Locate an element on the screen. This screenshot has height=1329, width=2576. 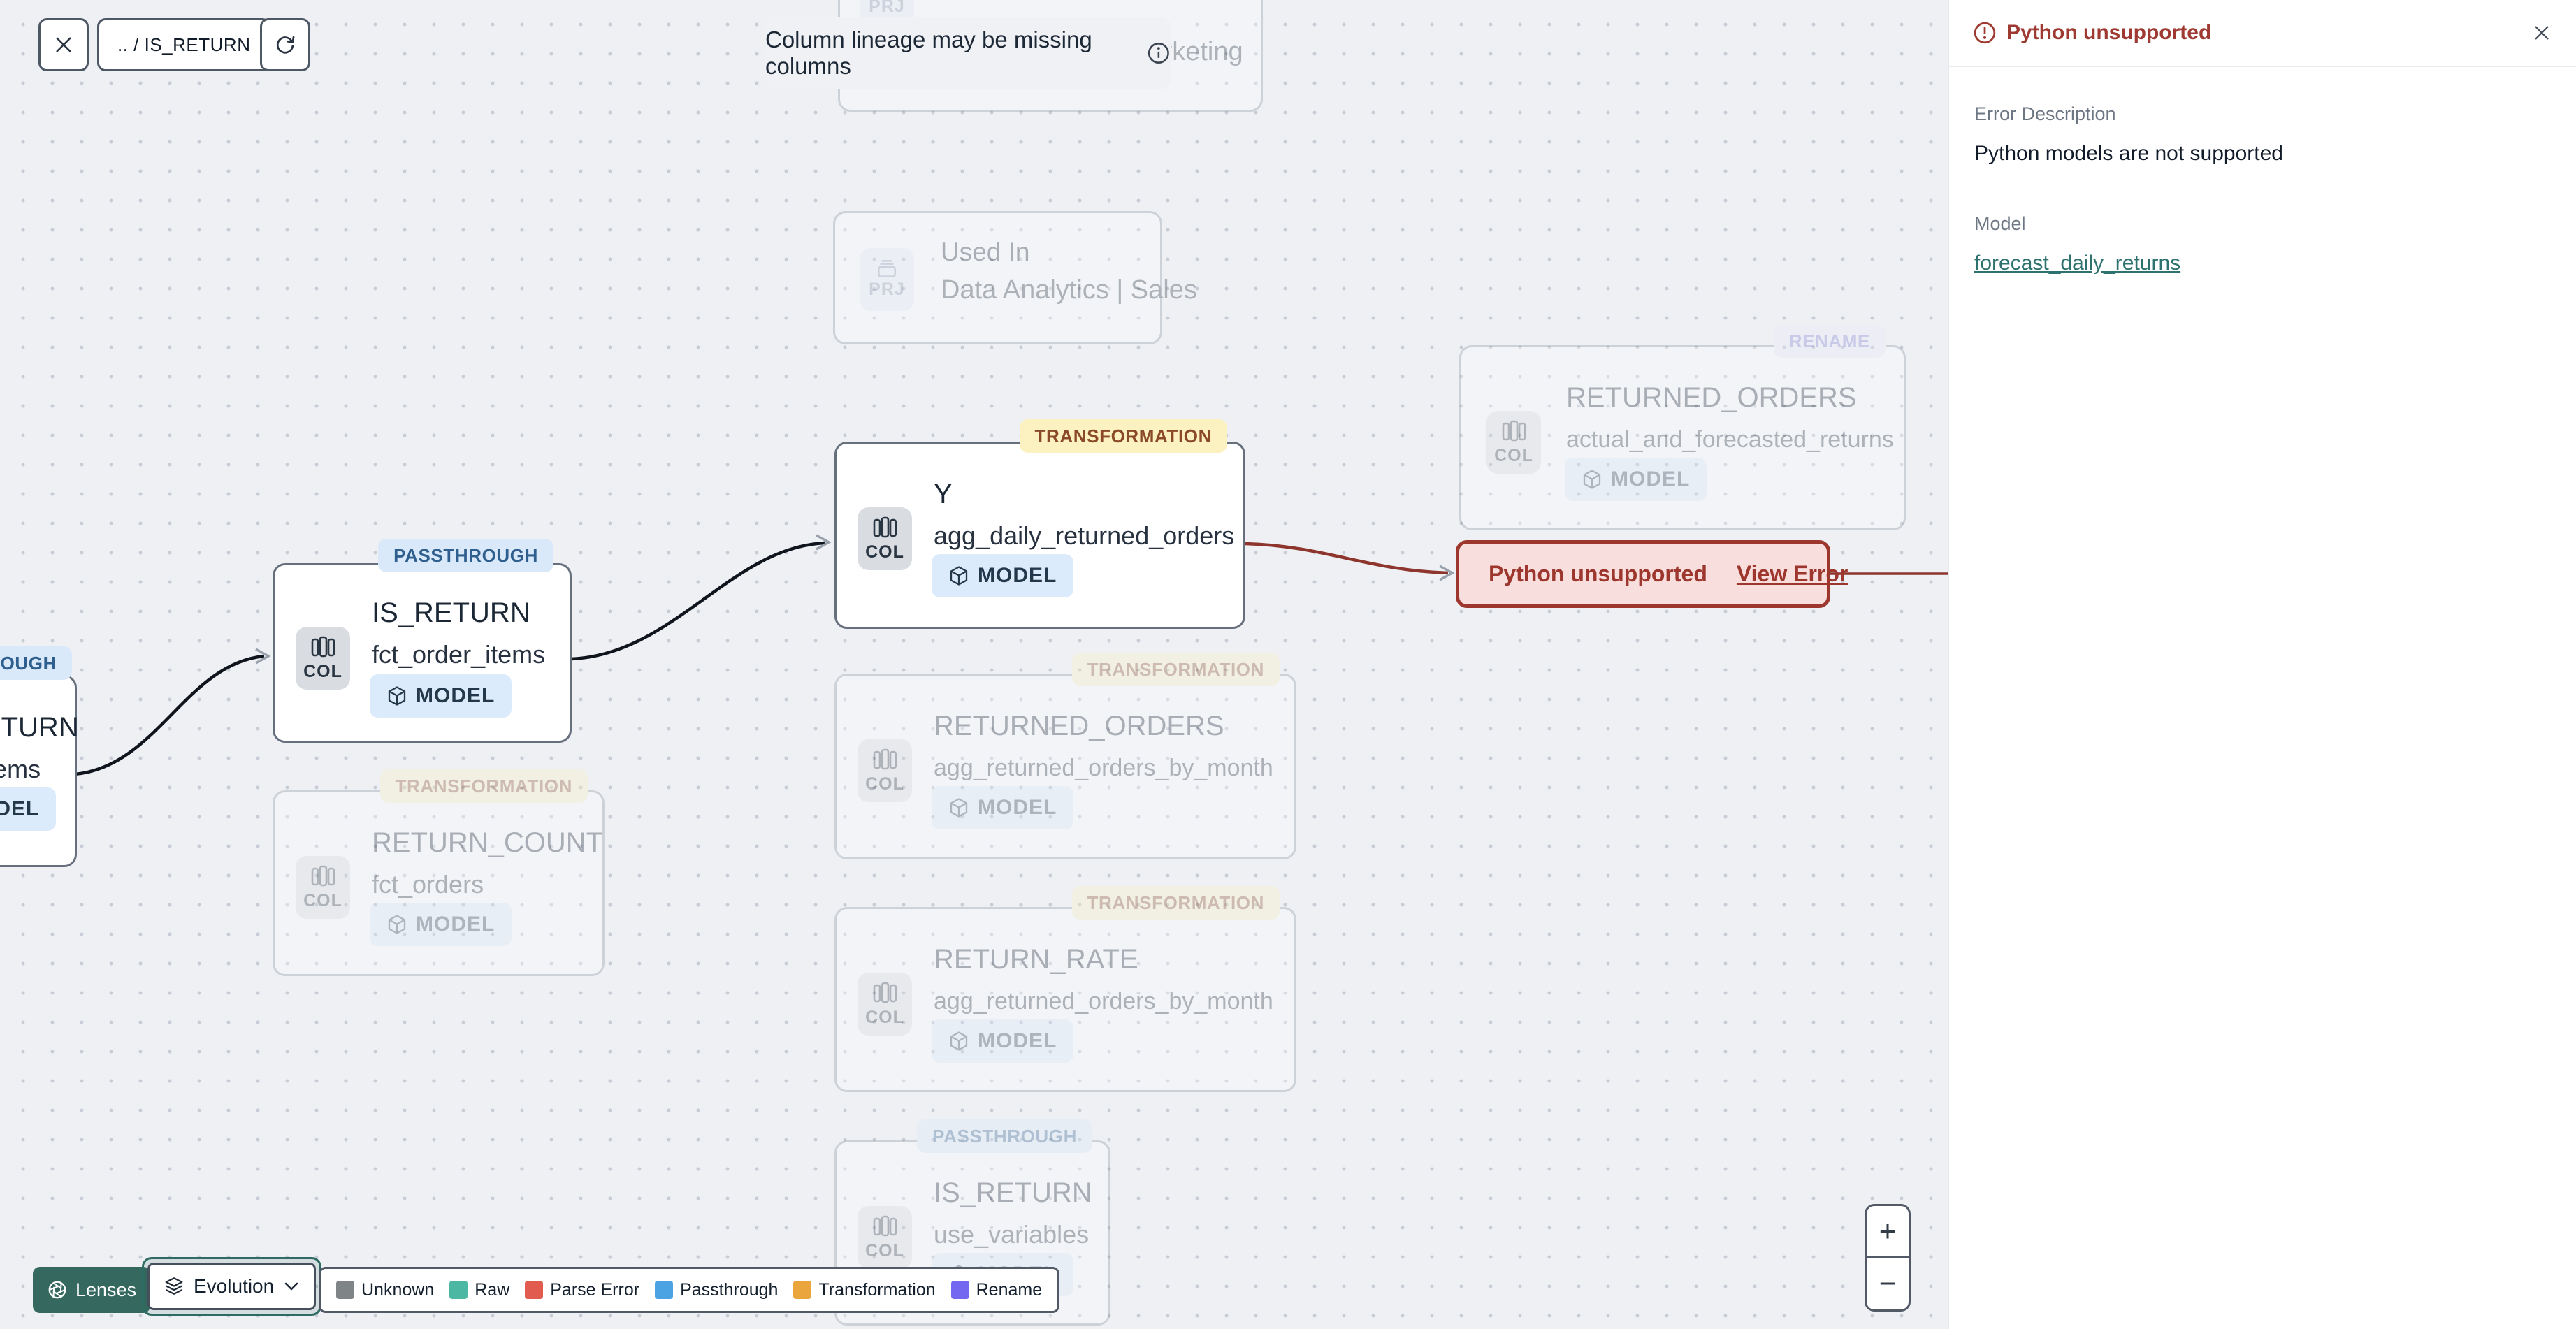
project-icon is located at coordinates (887, 268).